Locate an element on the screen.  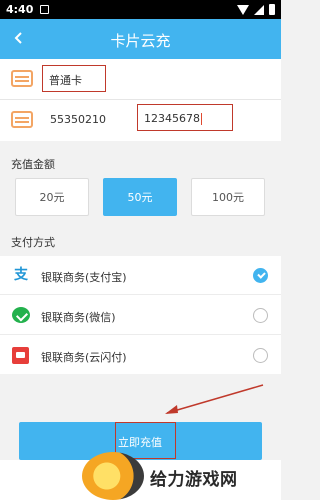
wechat-icon is located at coordinates (21, 315).